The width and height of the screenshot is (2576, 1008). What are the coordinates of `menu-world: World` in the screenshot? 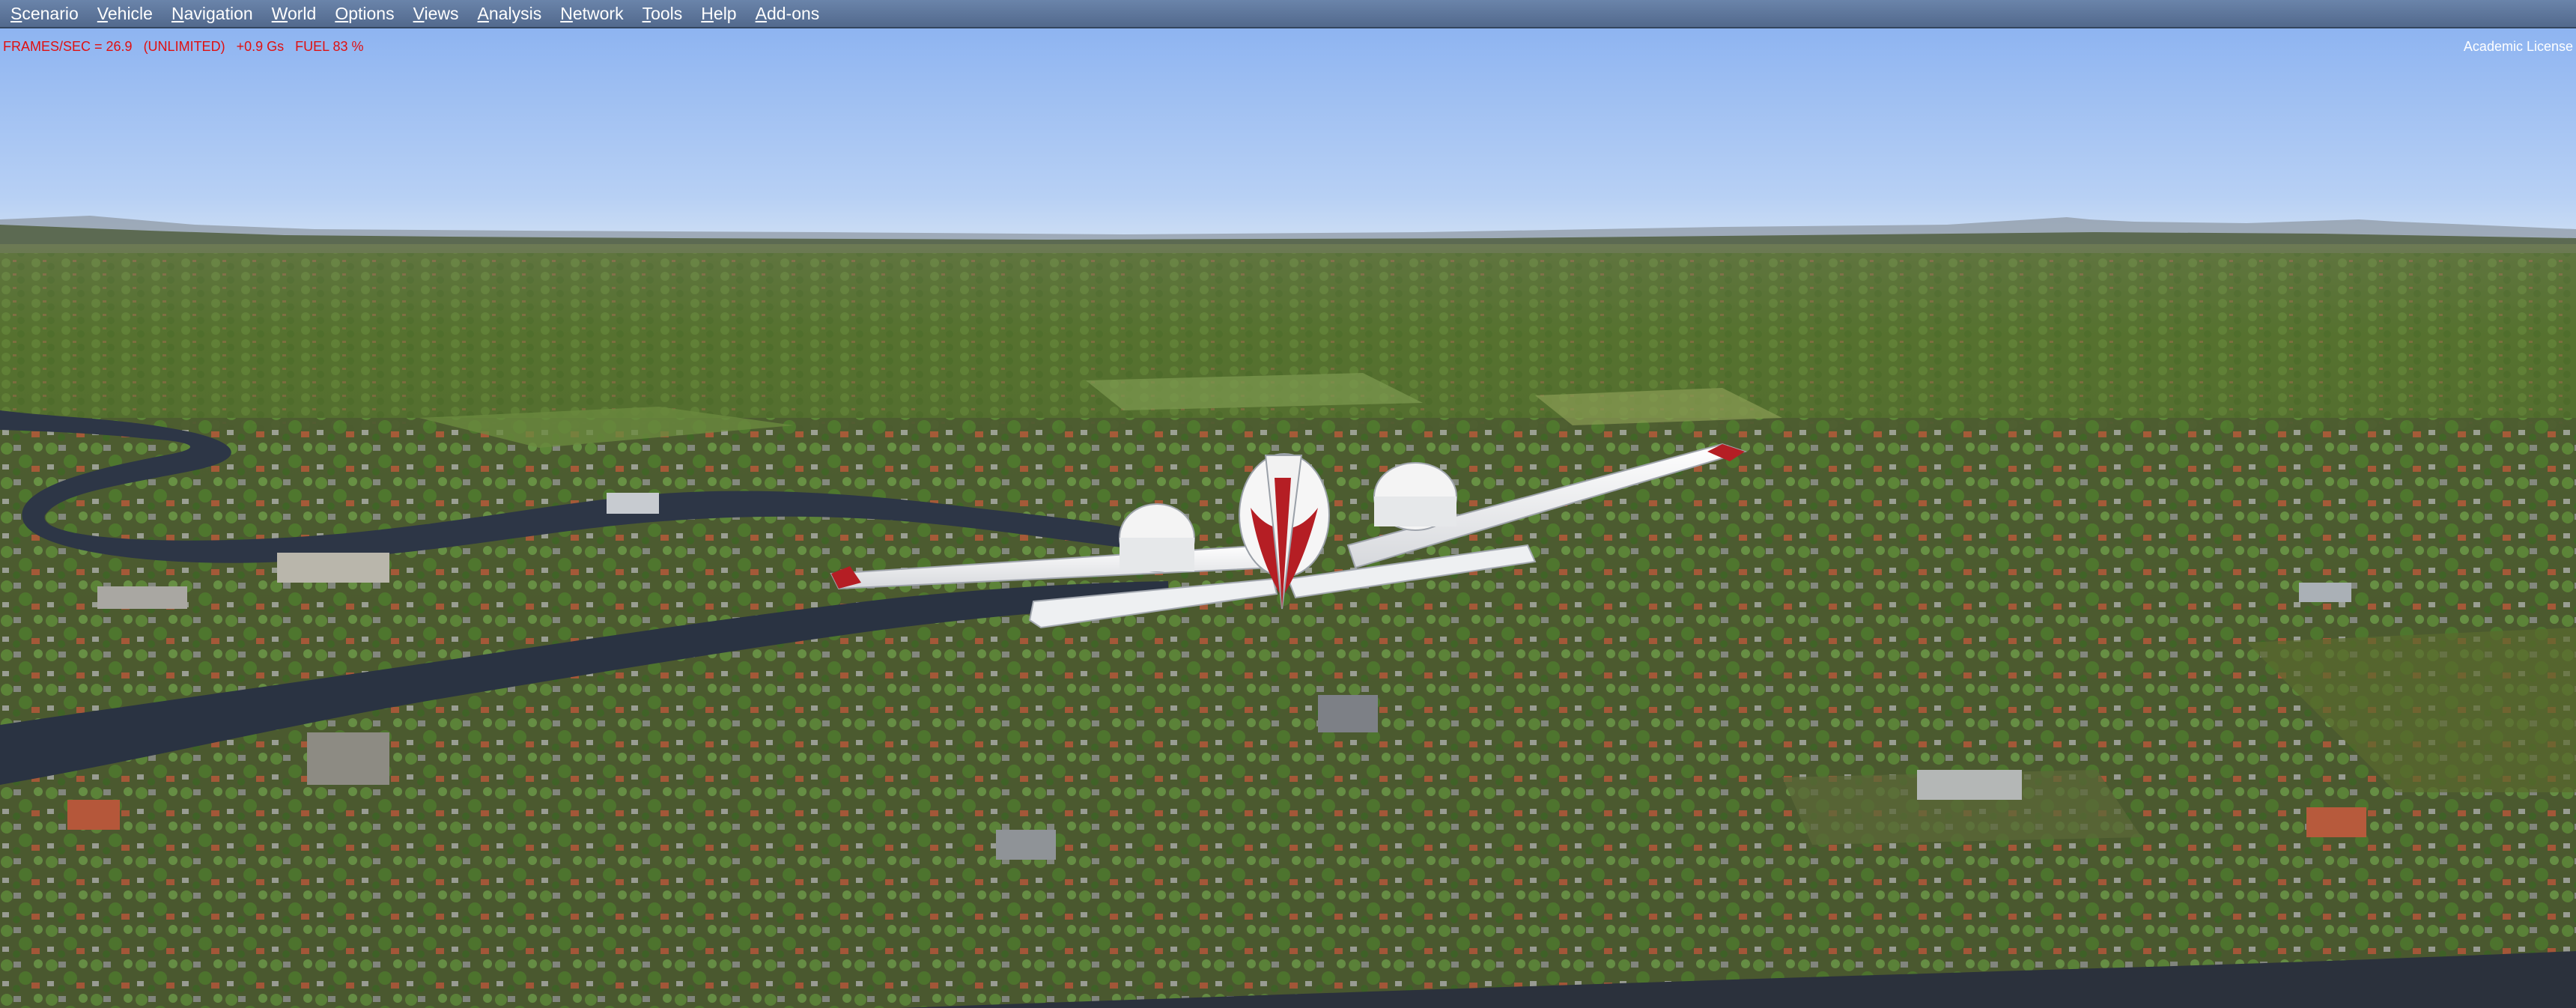 It's located at (296, 14).